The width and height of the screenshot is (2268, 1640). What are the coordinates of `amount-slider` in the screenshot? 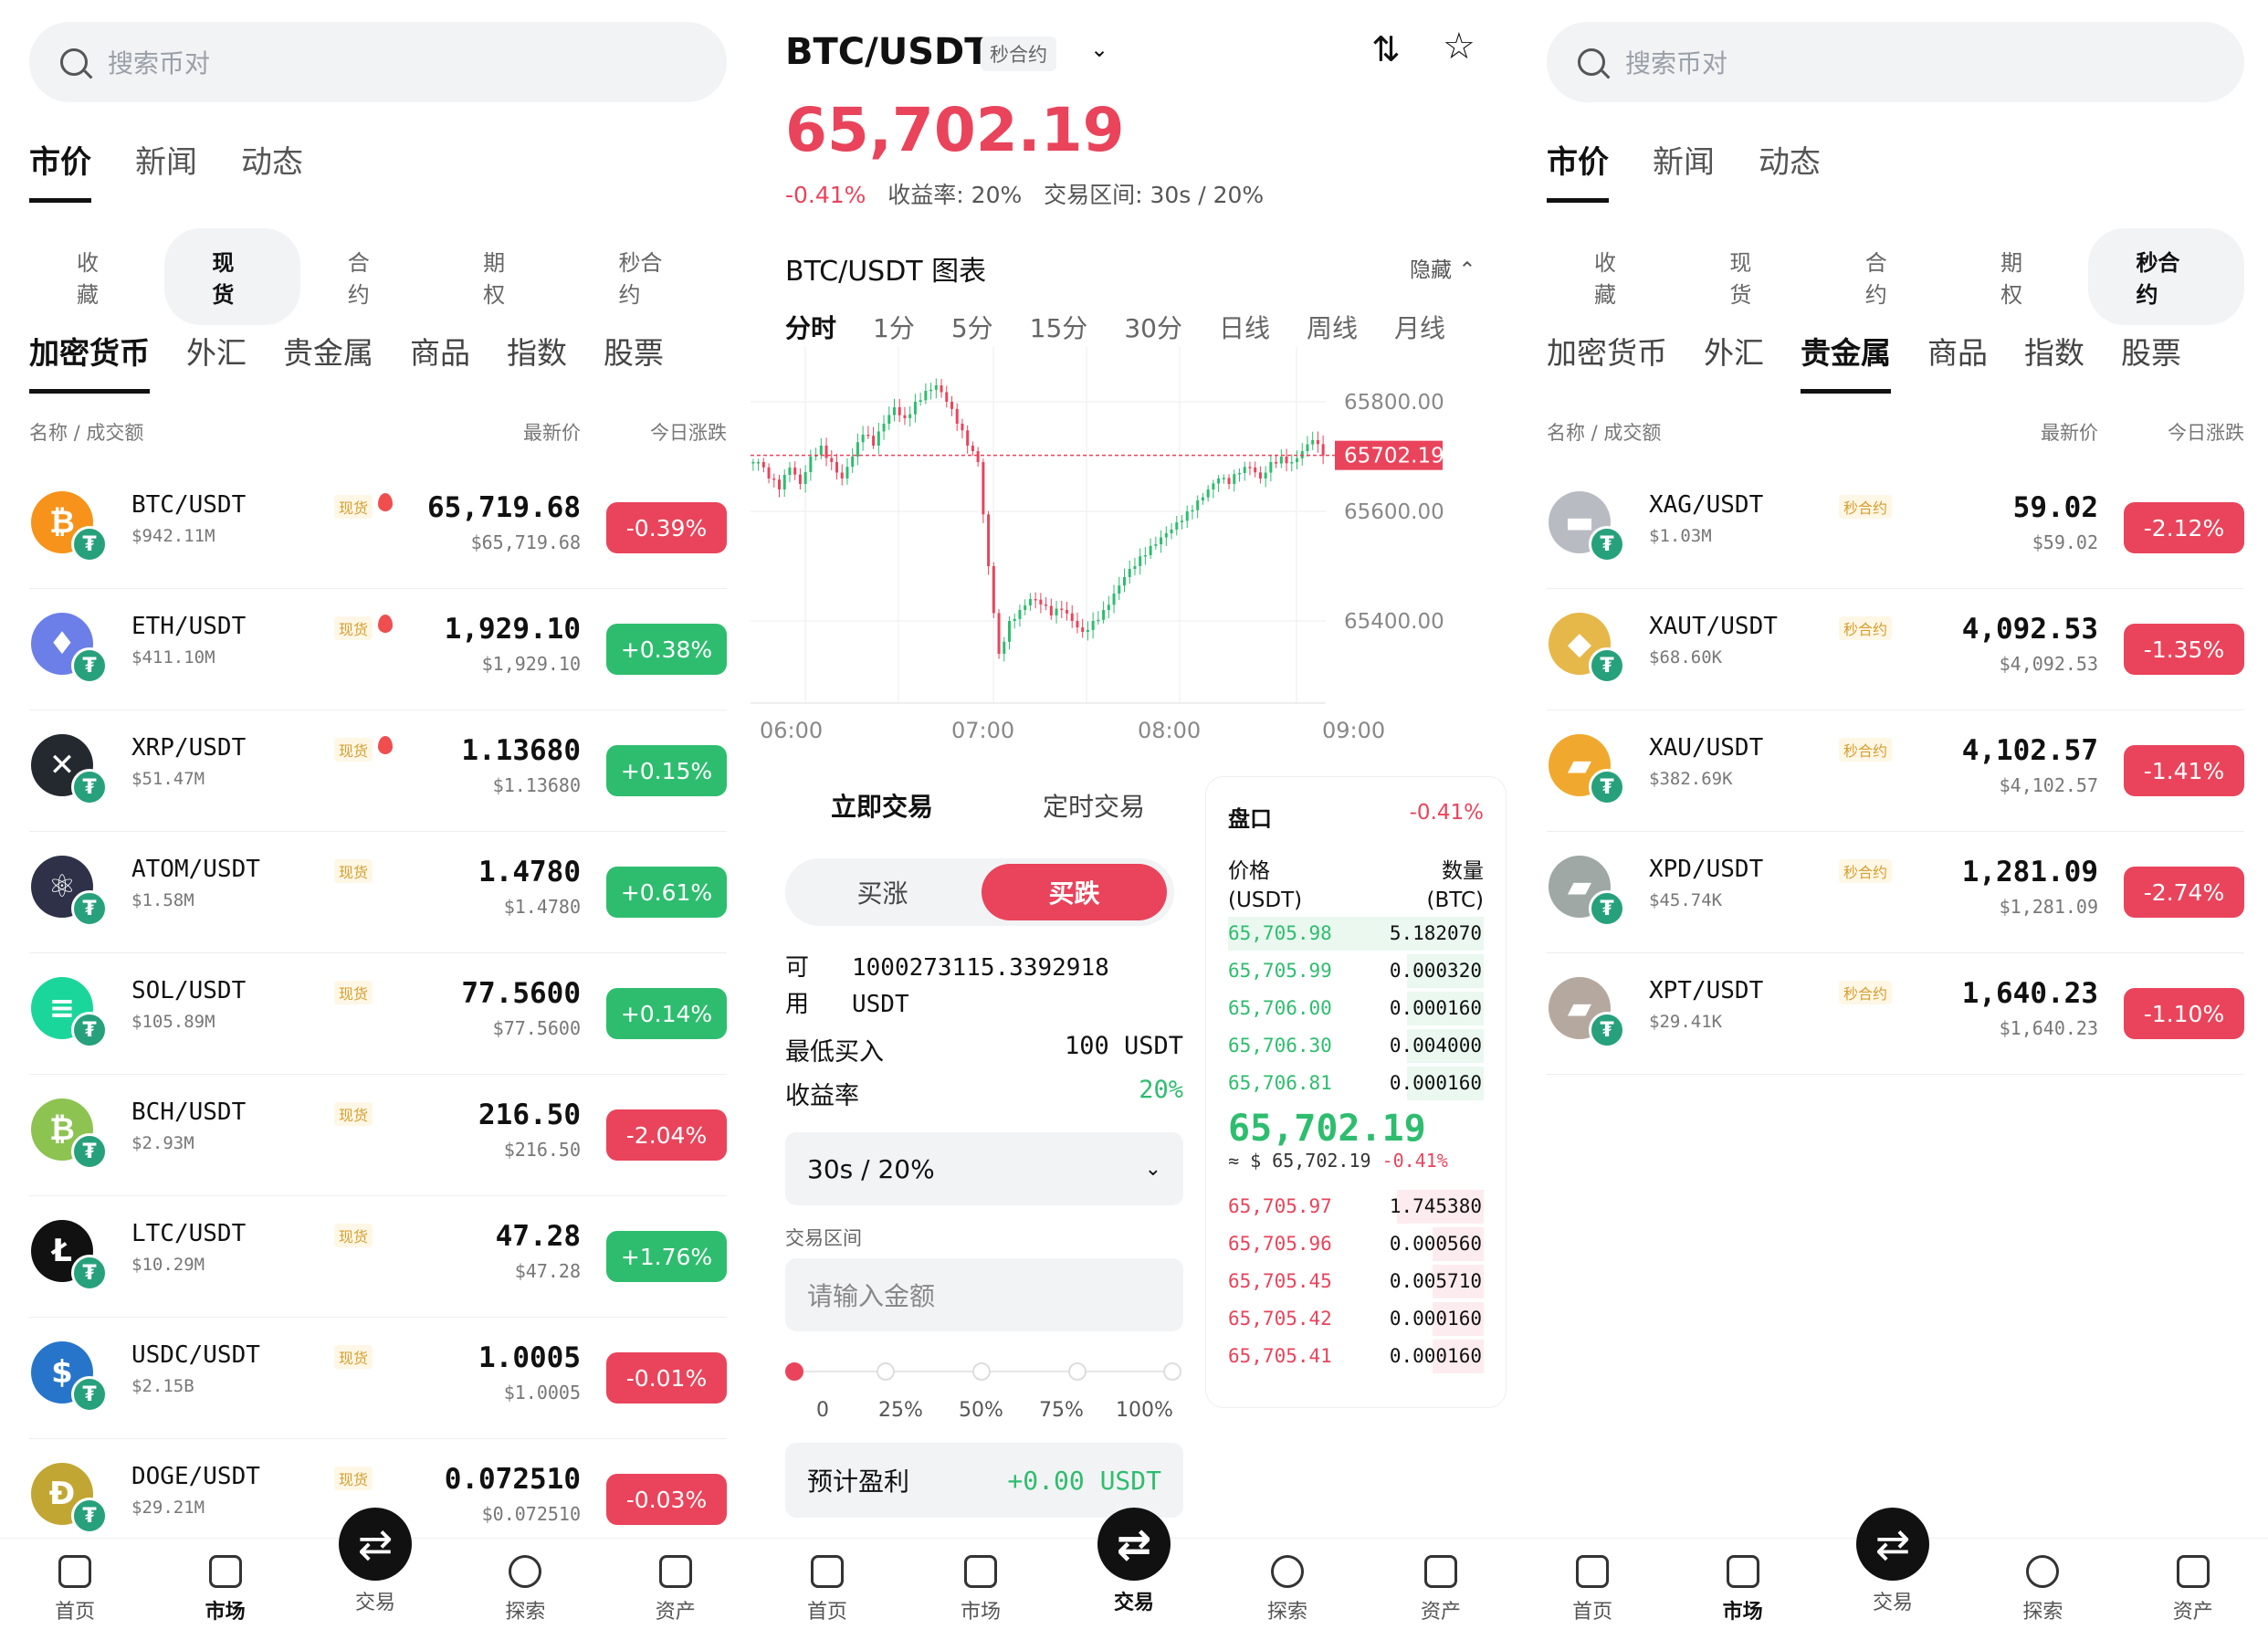 It's located at (984, 1371).